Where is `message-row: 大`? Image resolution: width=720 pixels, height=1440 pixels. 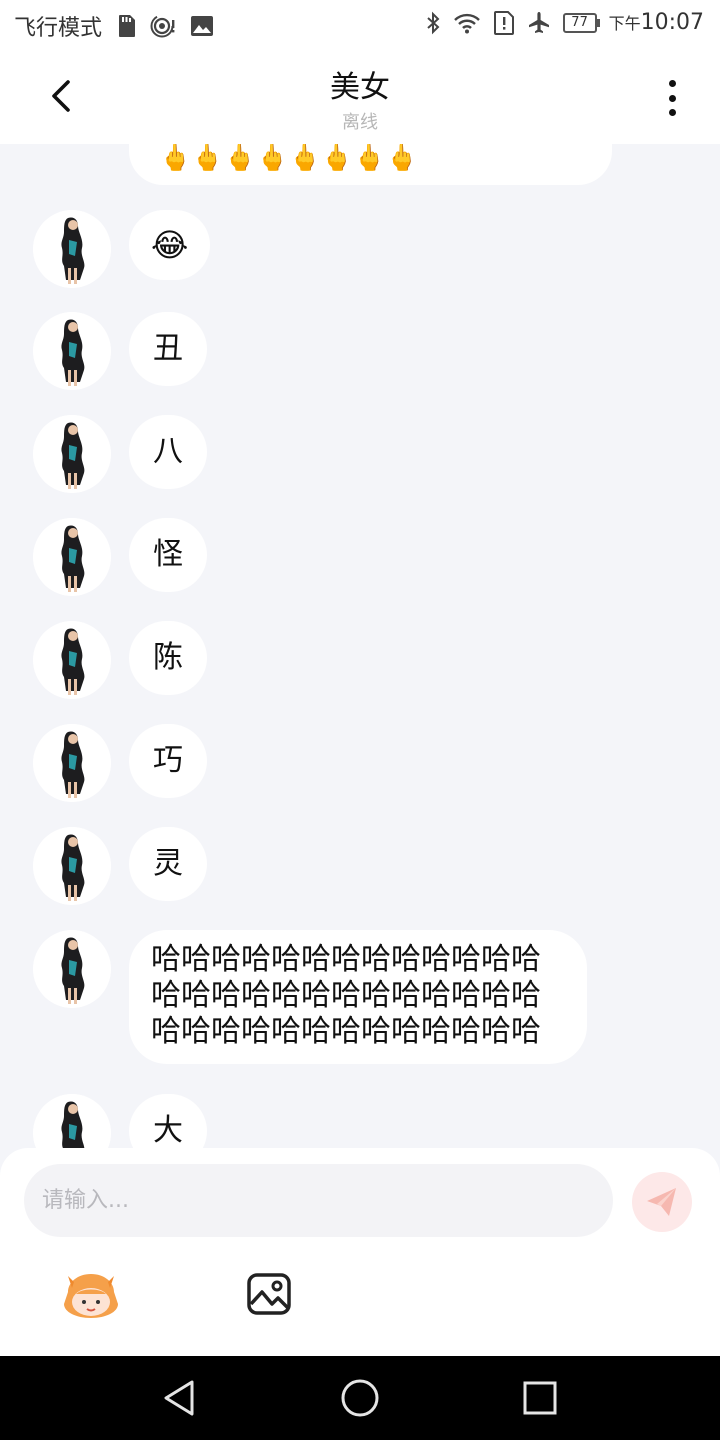
message-row: 大 is located at coordinates (120, 1121).